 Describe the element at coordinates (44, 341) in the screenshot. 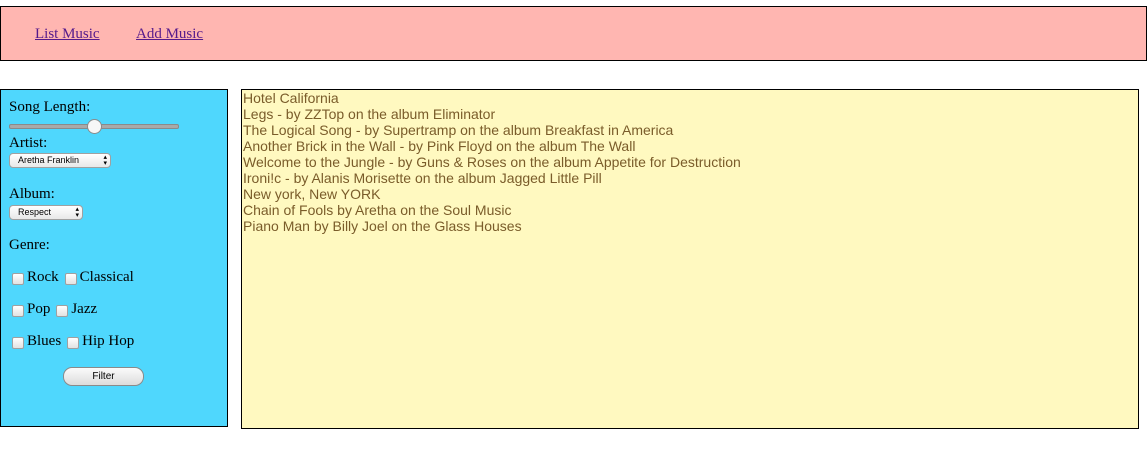

I see `genre-checkbox-label: Blues` at that location.